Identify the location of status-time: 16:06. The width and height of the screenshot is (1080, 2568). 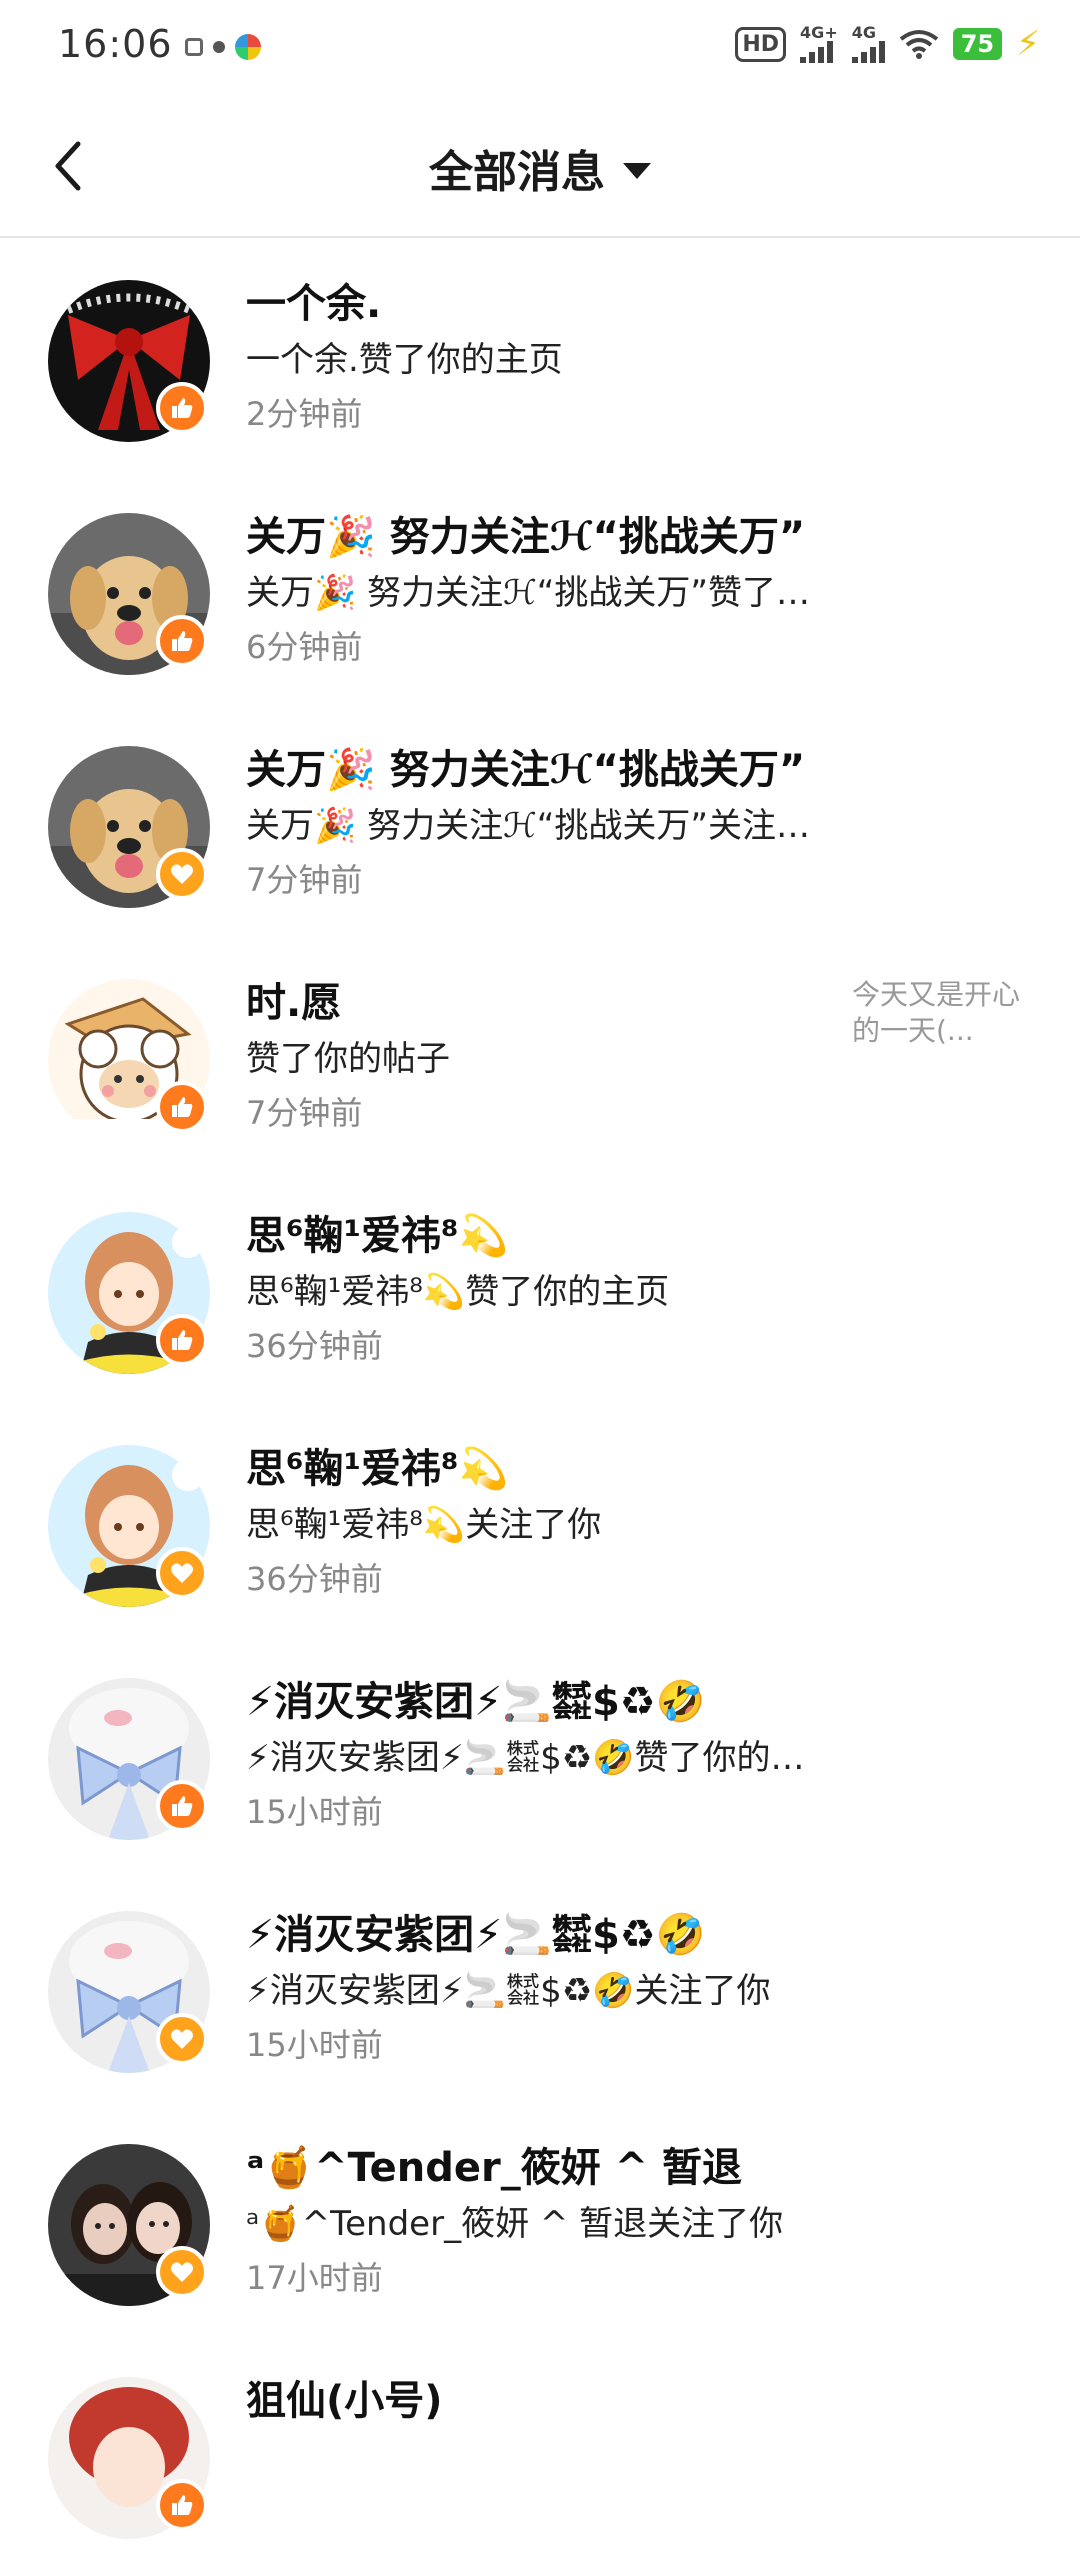
(115, 44).